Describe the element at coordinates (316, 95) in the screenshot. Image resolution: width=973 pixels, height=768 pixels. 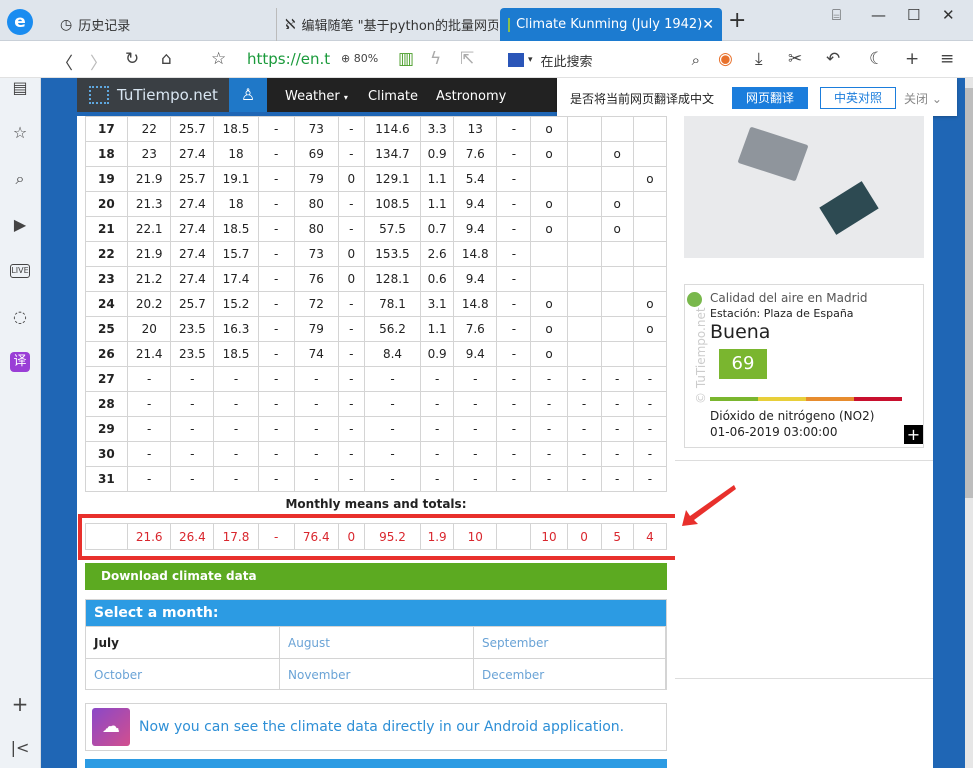
I see `nav-weather: Weather ▾` at that location.